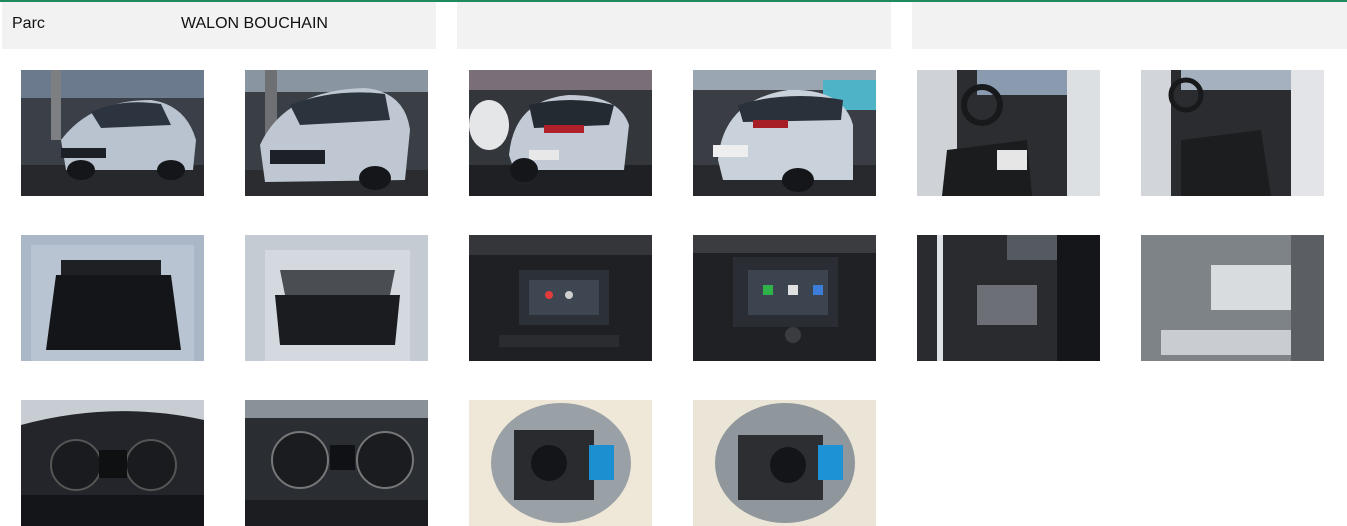 The width and height of the screenshot is (1347, 526). I want to click on park-label: Parc, so click(28, 23).